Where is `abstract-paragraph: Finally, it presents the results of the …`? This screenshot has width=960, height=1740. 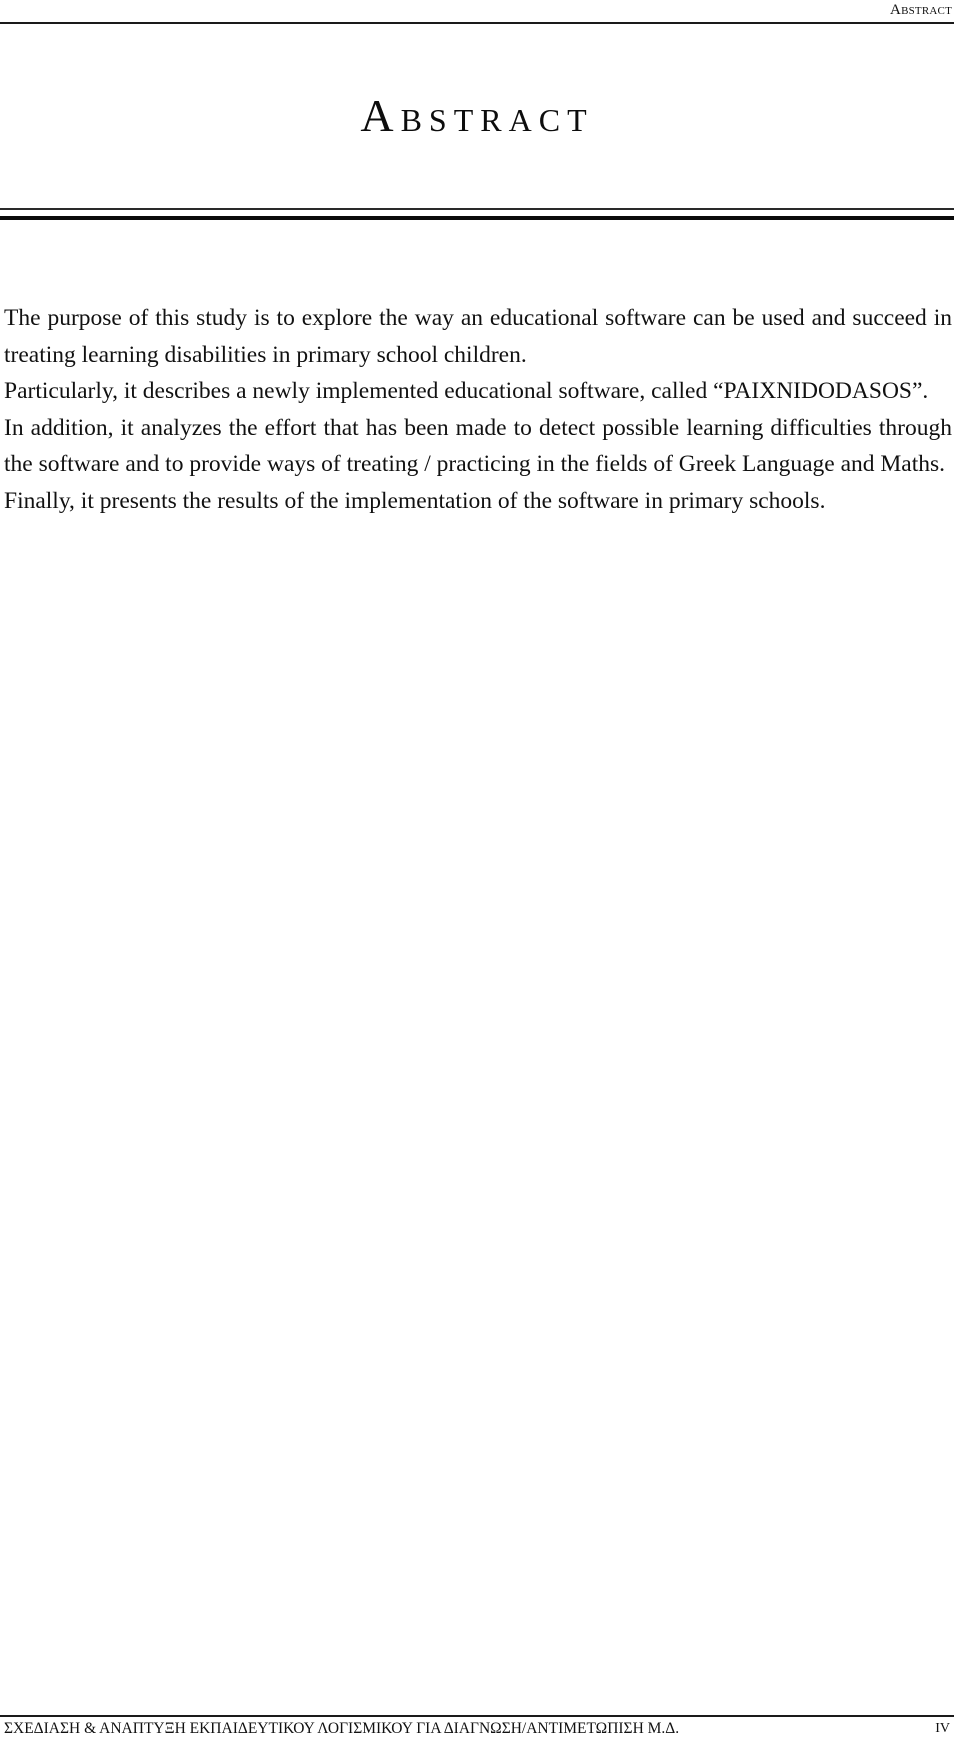
abstract-paragraph: Finally, it presents the results of the … is located at coordinates (415, 500).